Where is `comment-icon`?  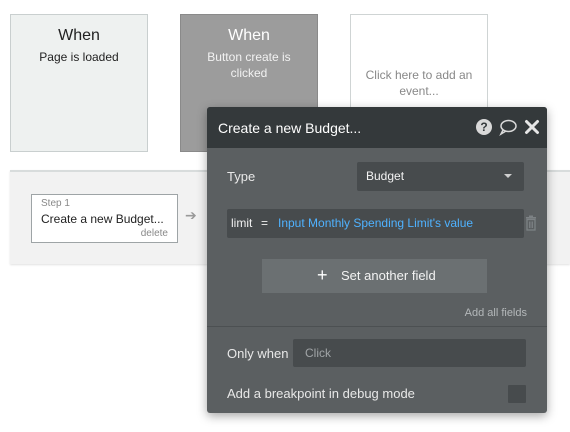 comment-icon is located at coordinates (508, 127).